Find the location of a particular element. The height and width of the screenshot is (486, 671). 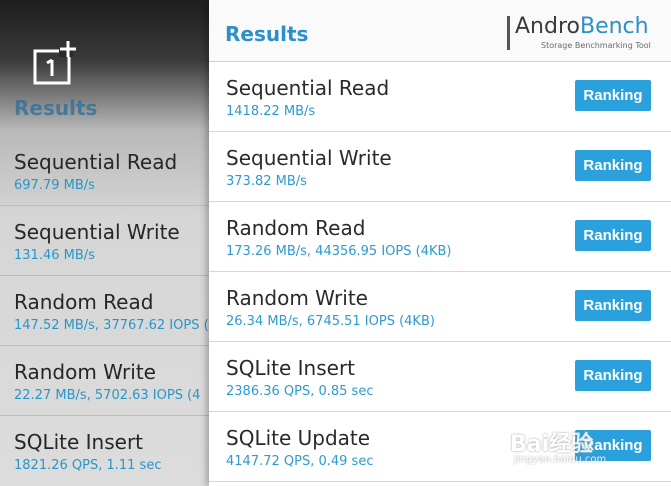

watermark-url: jingyan.baidu.com is located at coordinates (560, 459).